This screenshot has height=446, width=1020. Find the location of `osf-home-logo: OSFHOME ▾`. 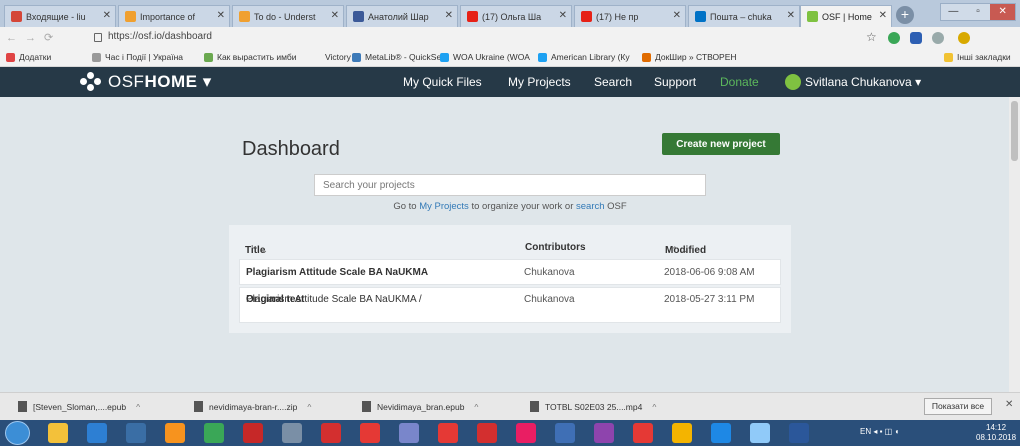

osf-home-logo: OSFHOME ▾ is located at coordinates (146, 82).